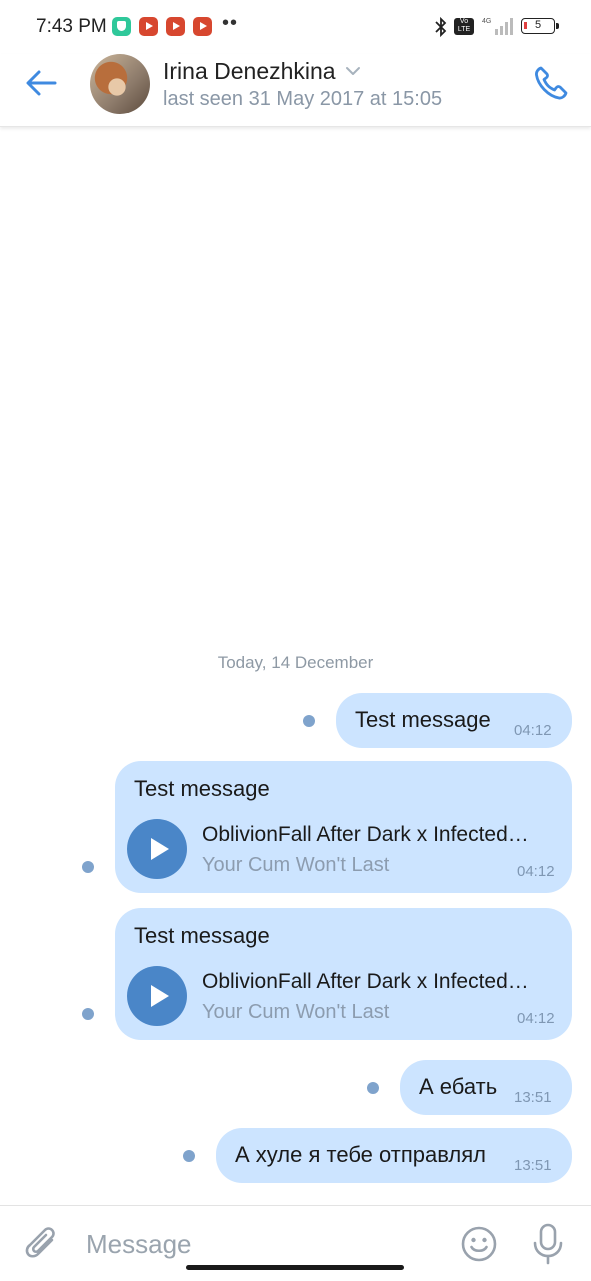  I want to click on emoji-smile-icon, so click(479, 1244).